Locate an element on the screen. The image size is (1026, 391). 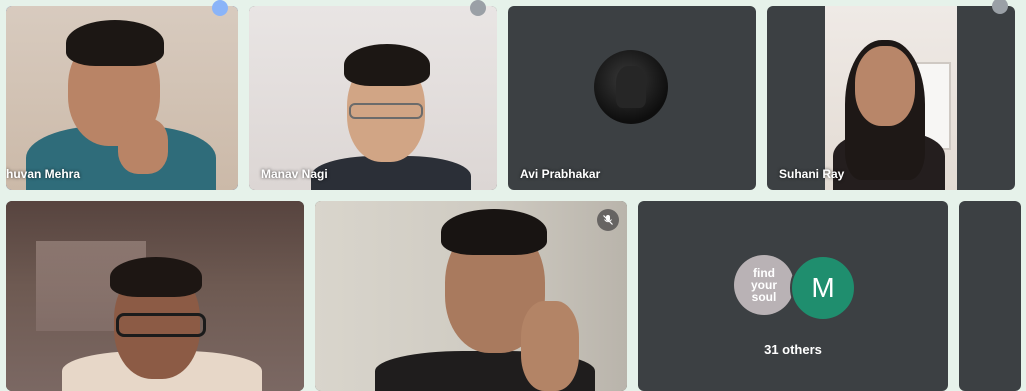
mic-off-icon is located at coordinates (608, 220).